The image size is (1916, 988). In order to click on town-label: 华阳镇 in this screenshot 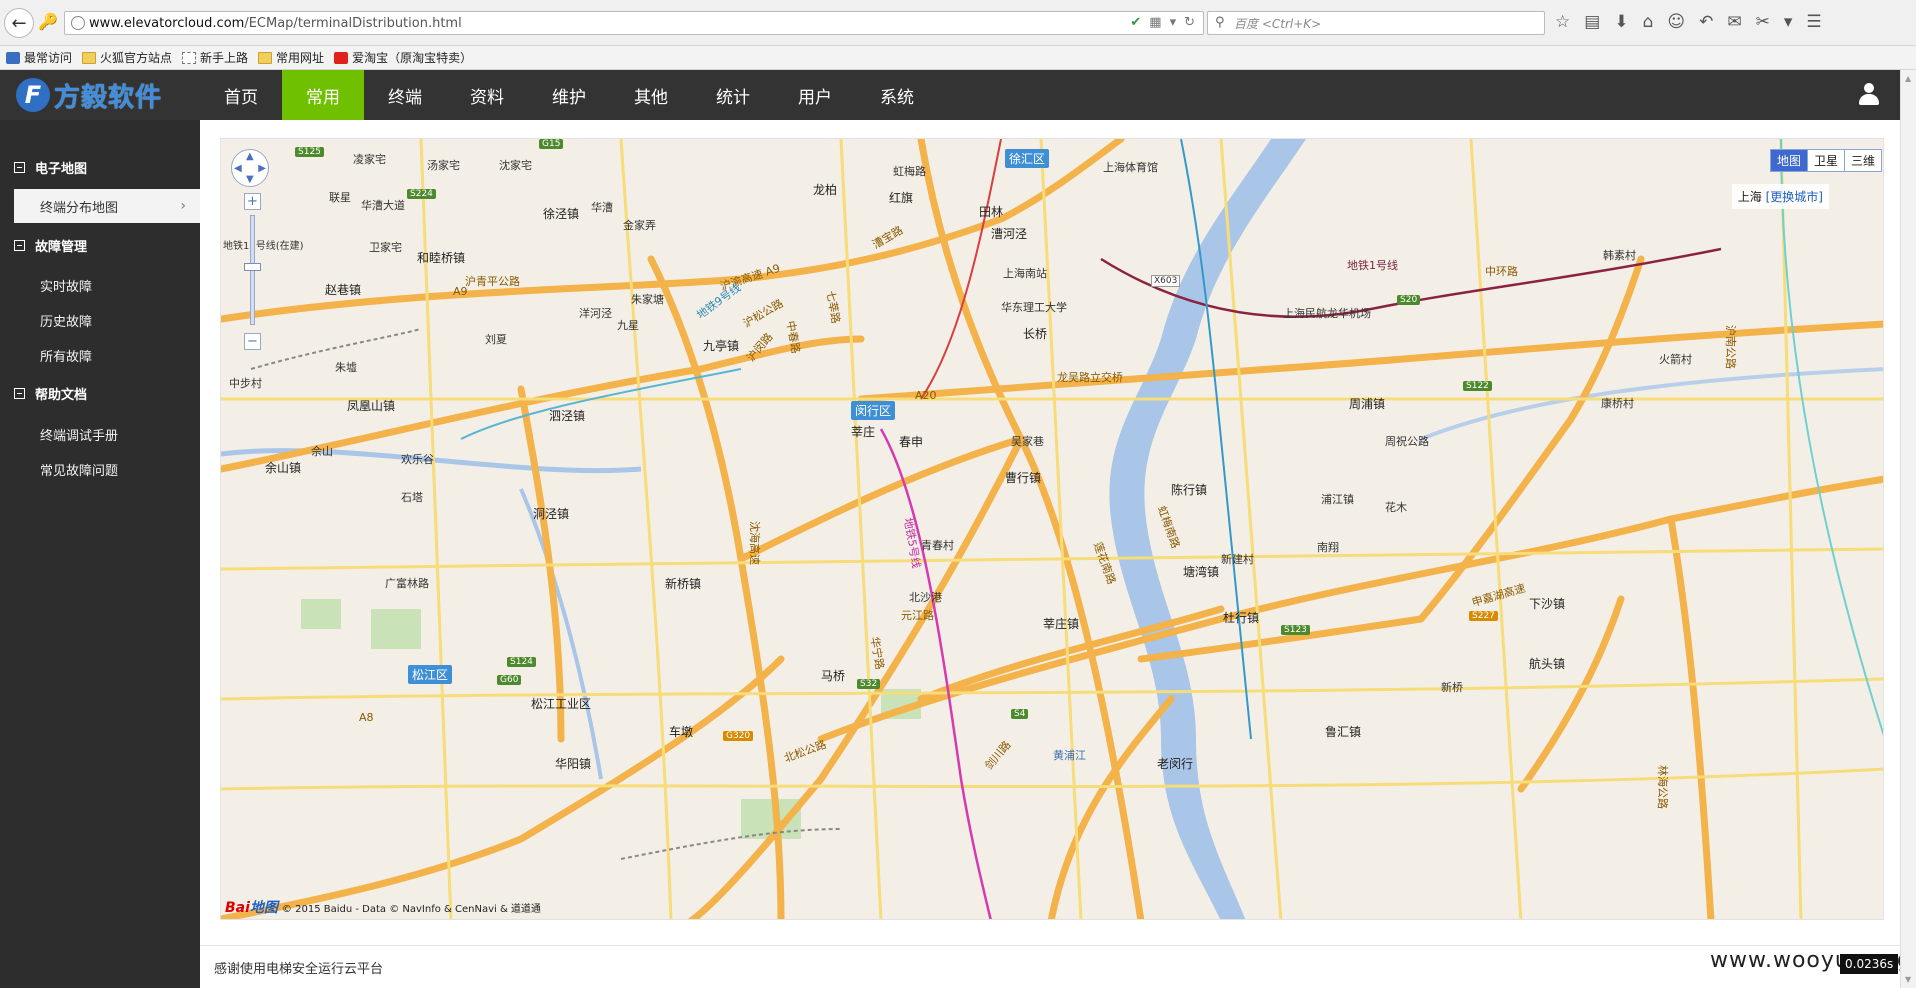, I will do `click(573, 764)`.